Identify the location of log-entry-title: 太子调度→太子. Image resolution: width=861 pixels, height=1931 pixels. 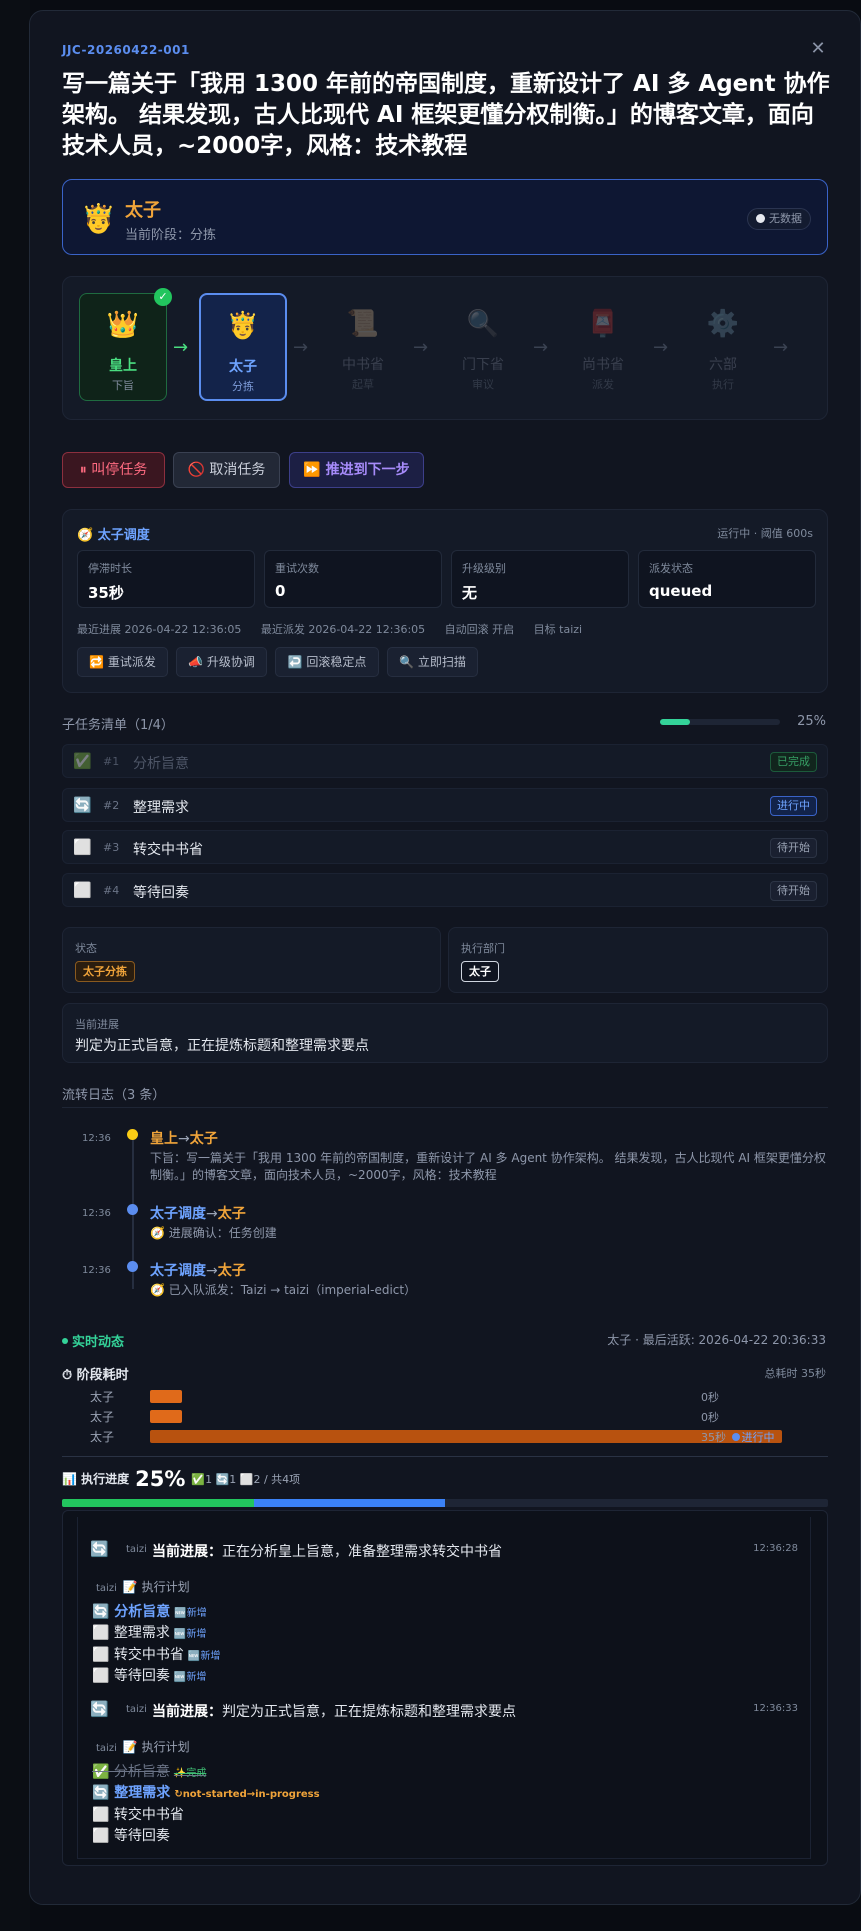
(198, 1213).